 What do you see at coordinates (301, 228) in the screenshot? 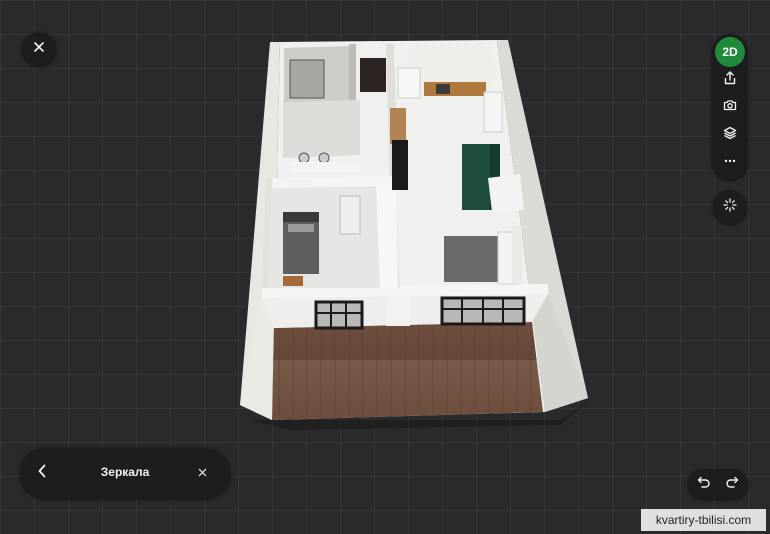
I see `bed-pillow` at bounding box center [301, 228].